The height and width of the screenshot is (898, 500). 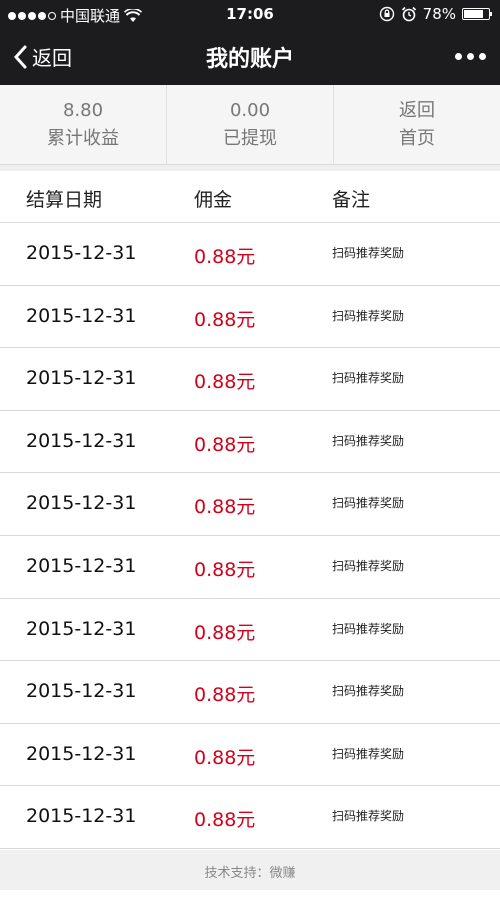 What do you see at coordinates (417, 124) in the screenshot?
I see `back-home-button: 返回 首页` at bounding box center [417, 124].